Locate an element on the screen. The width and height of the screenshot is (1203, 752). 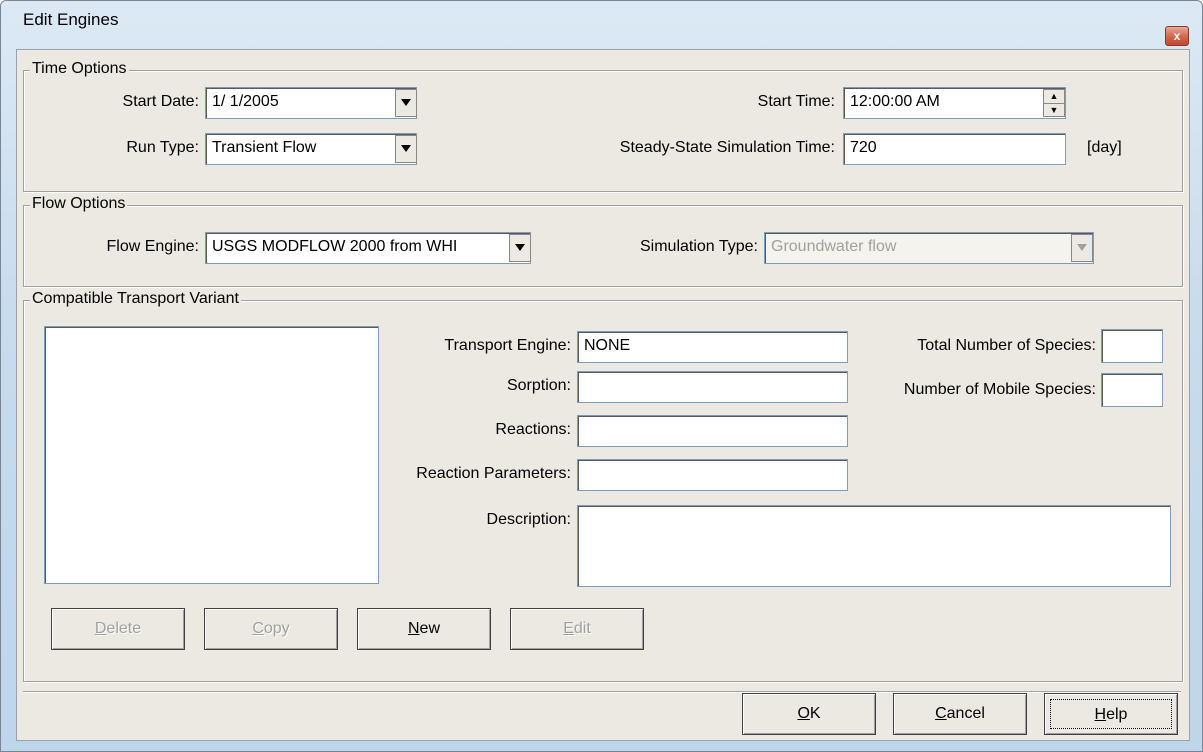
delete-button: Delete is located at coordinates (118, 629).